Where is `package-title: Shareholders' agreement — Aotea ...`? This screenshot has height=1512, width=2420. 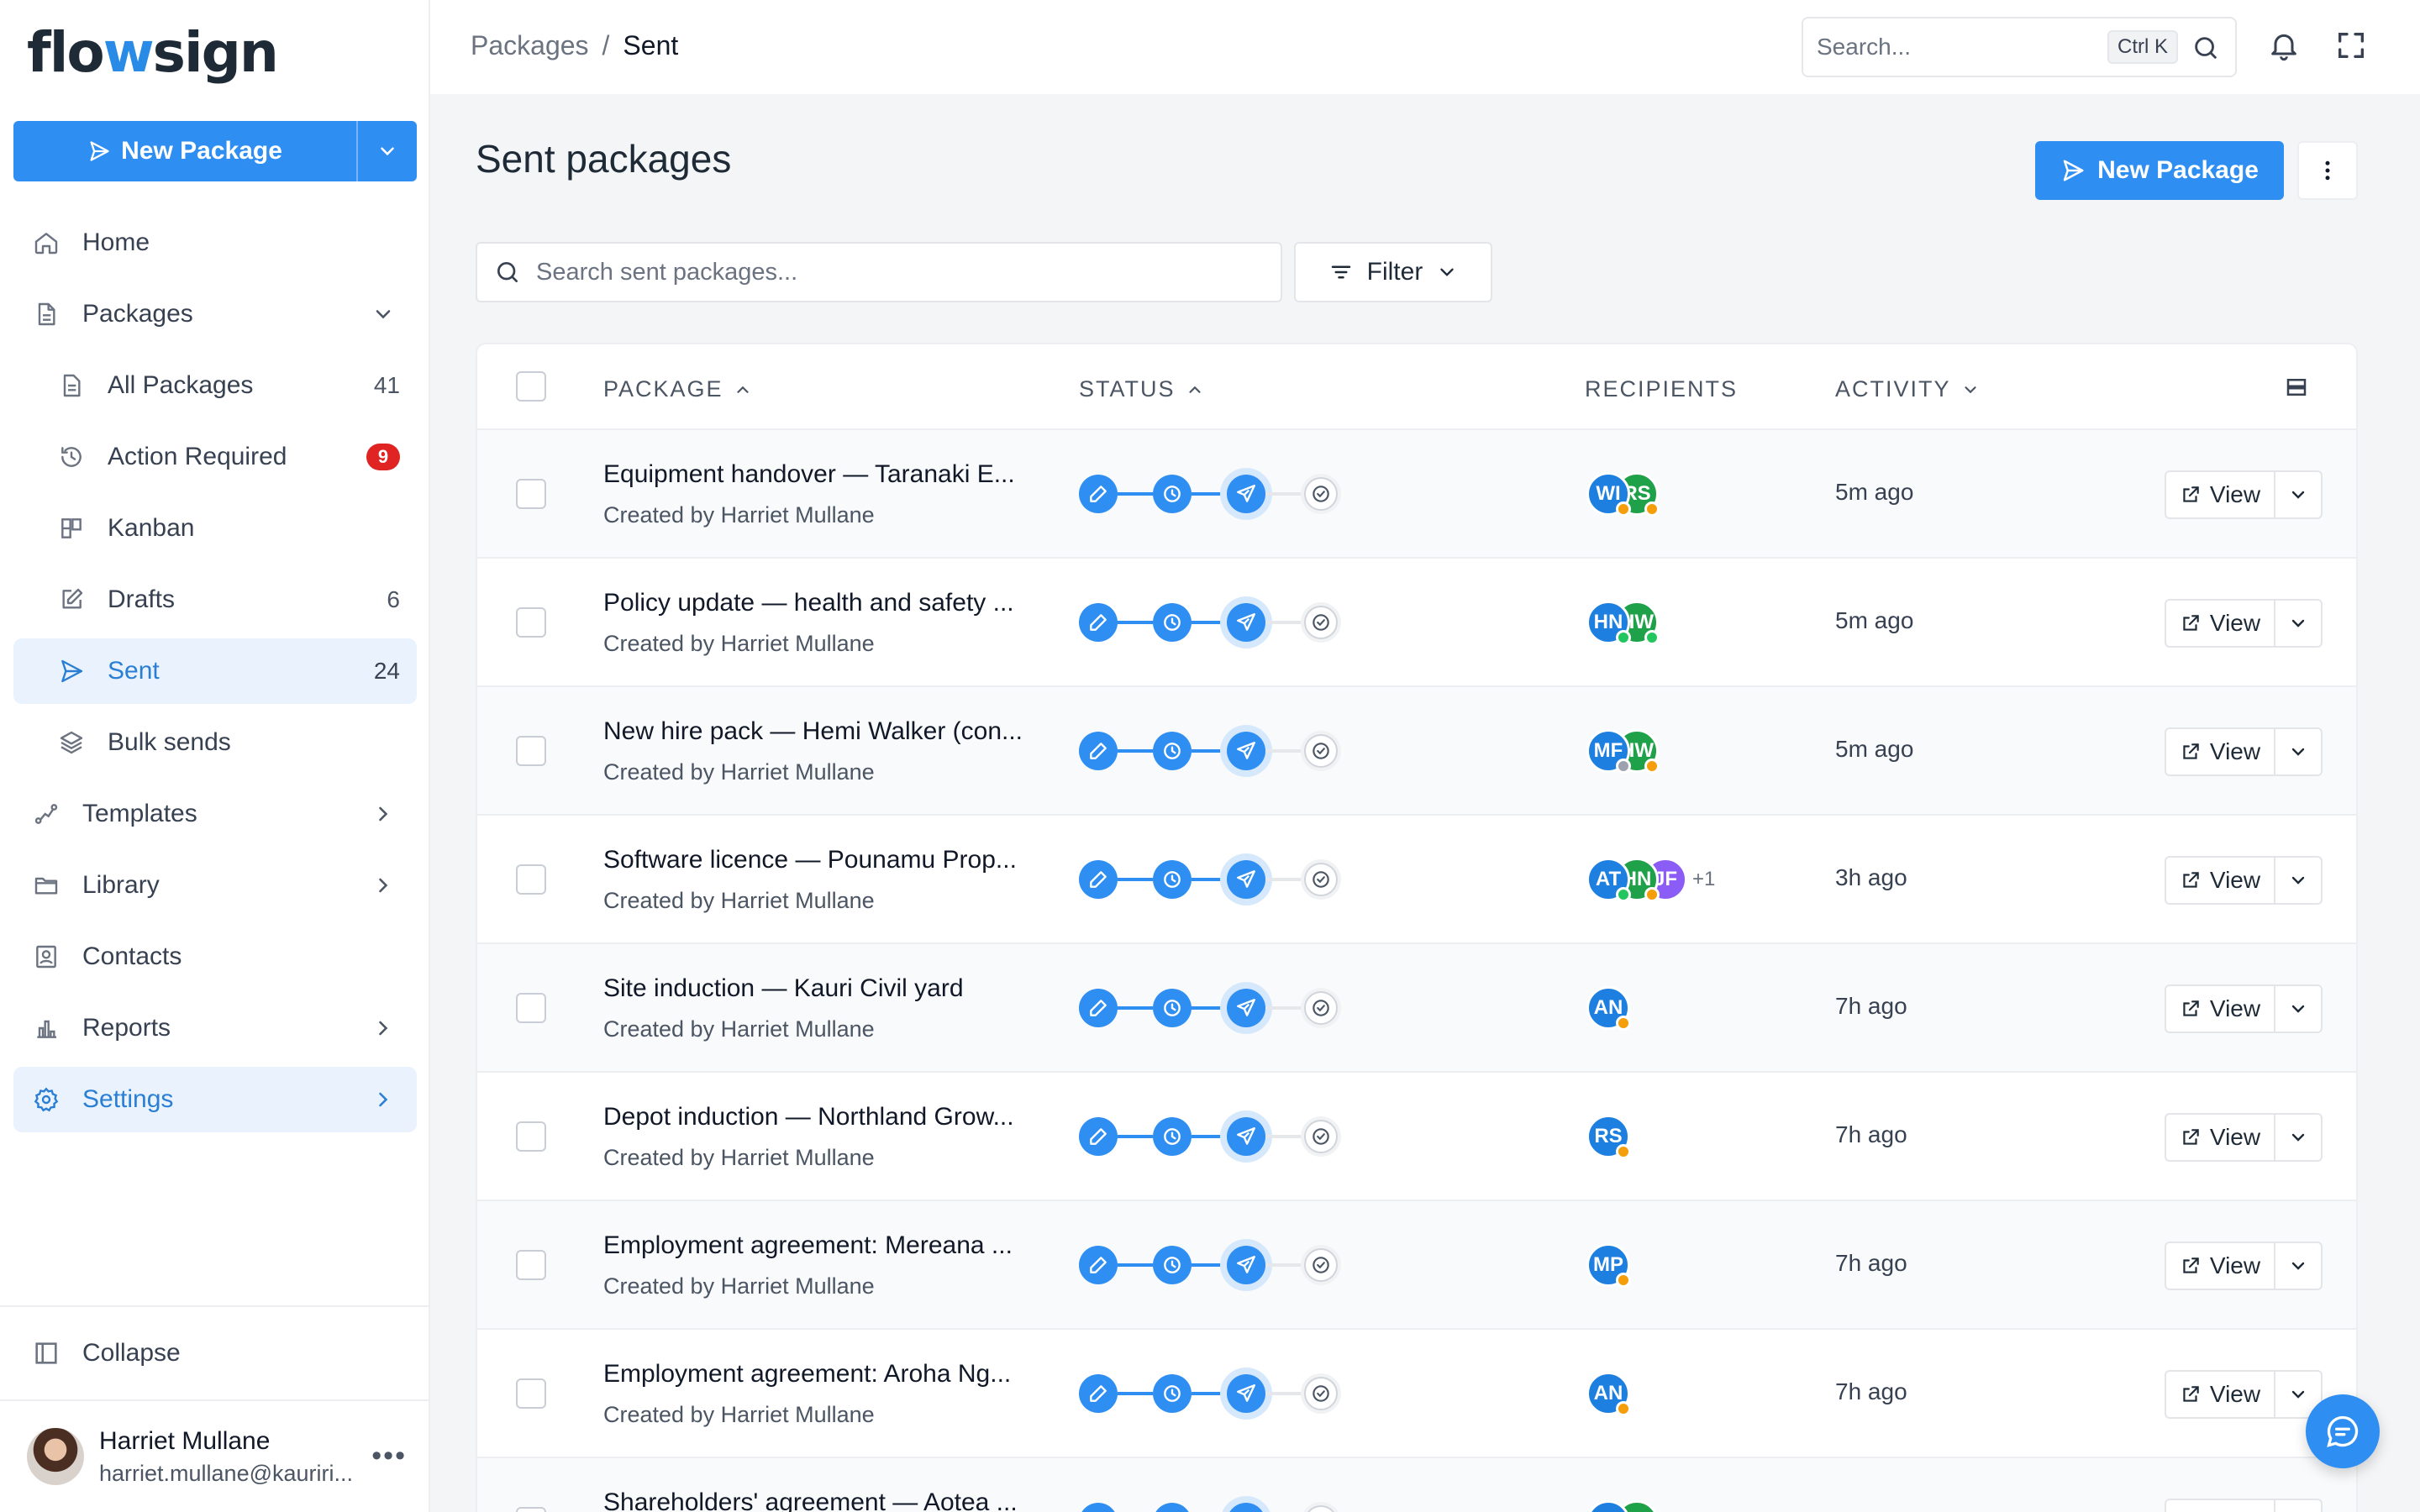 package-title: Shareholders' agreement — Aotea ... is located at coordinates (810, 1500).